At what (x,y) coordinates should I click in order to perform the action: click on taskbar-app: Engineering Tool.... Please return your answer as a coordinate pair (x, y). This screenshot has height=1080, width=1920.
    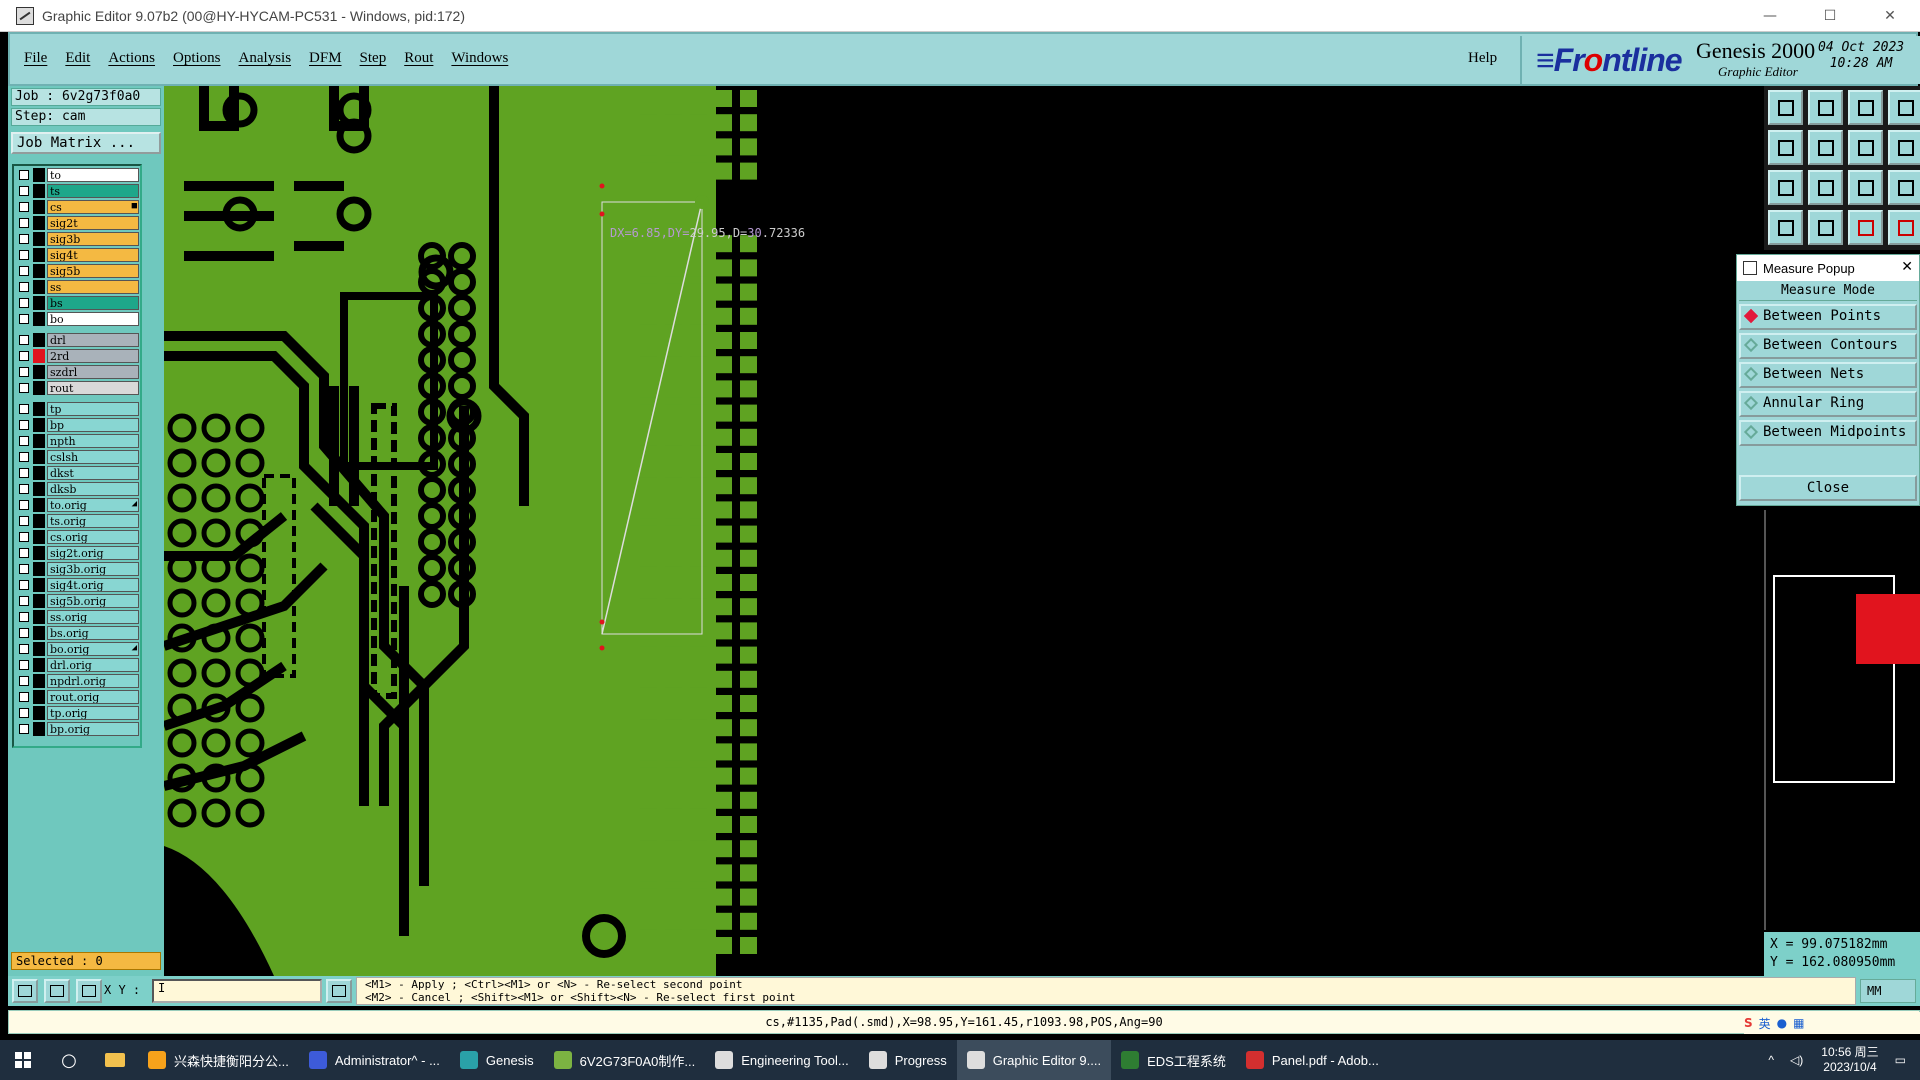
    Looking at the image, I should click on (781, 1060).